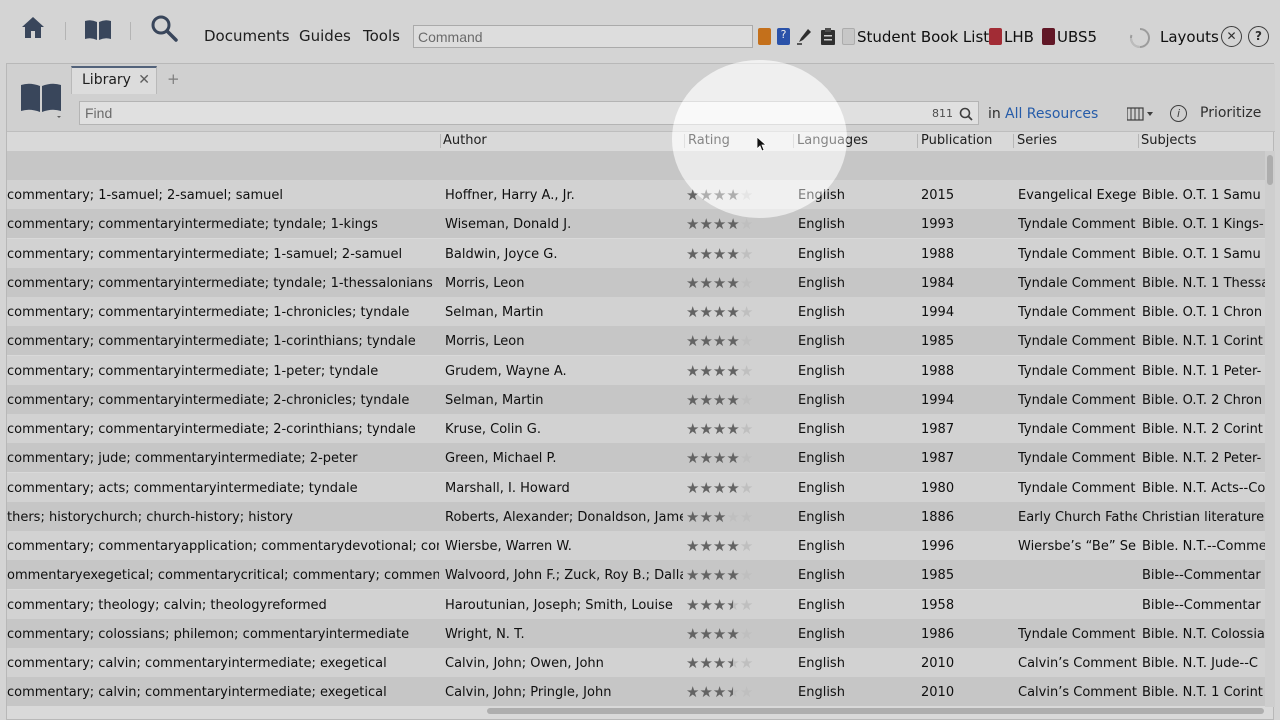 The image size is (1280, 720). What do you see at coordinates (1230, 113) in the screenshot?
I see `prioritize-button: Prioritize` at bounding box center [1230, 113].